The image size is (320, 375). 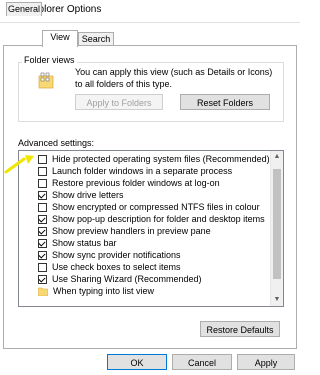 I want to click on setting-show-preview-handlers: Show preview handlers in preview pane, so click(x=153, y=231).